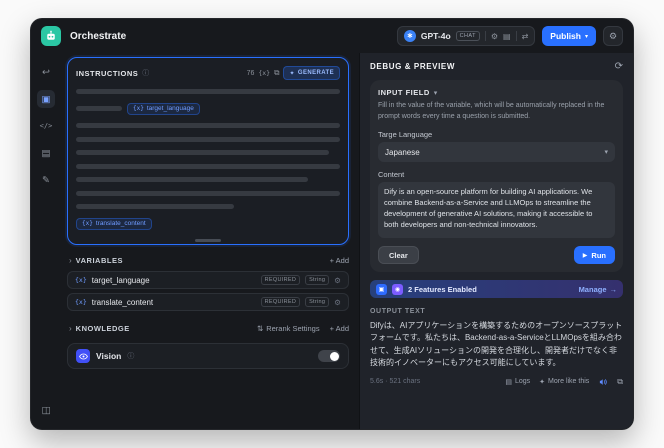 The width and height of the screenshot is (664, 448). Describe the element at coordinates (496, 289) in the screenshot. I see `features-bar: ▣ ◉ 2 Features Enabled Manage →` at that location.